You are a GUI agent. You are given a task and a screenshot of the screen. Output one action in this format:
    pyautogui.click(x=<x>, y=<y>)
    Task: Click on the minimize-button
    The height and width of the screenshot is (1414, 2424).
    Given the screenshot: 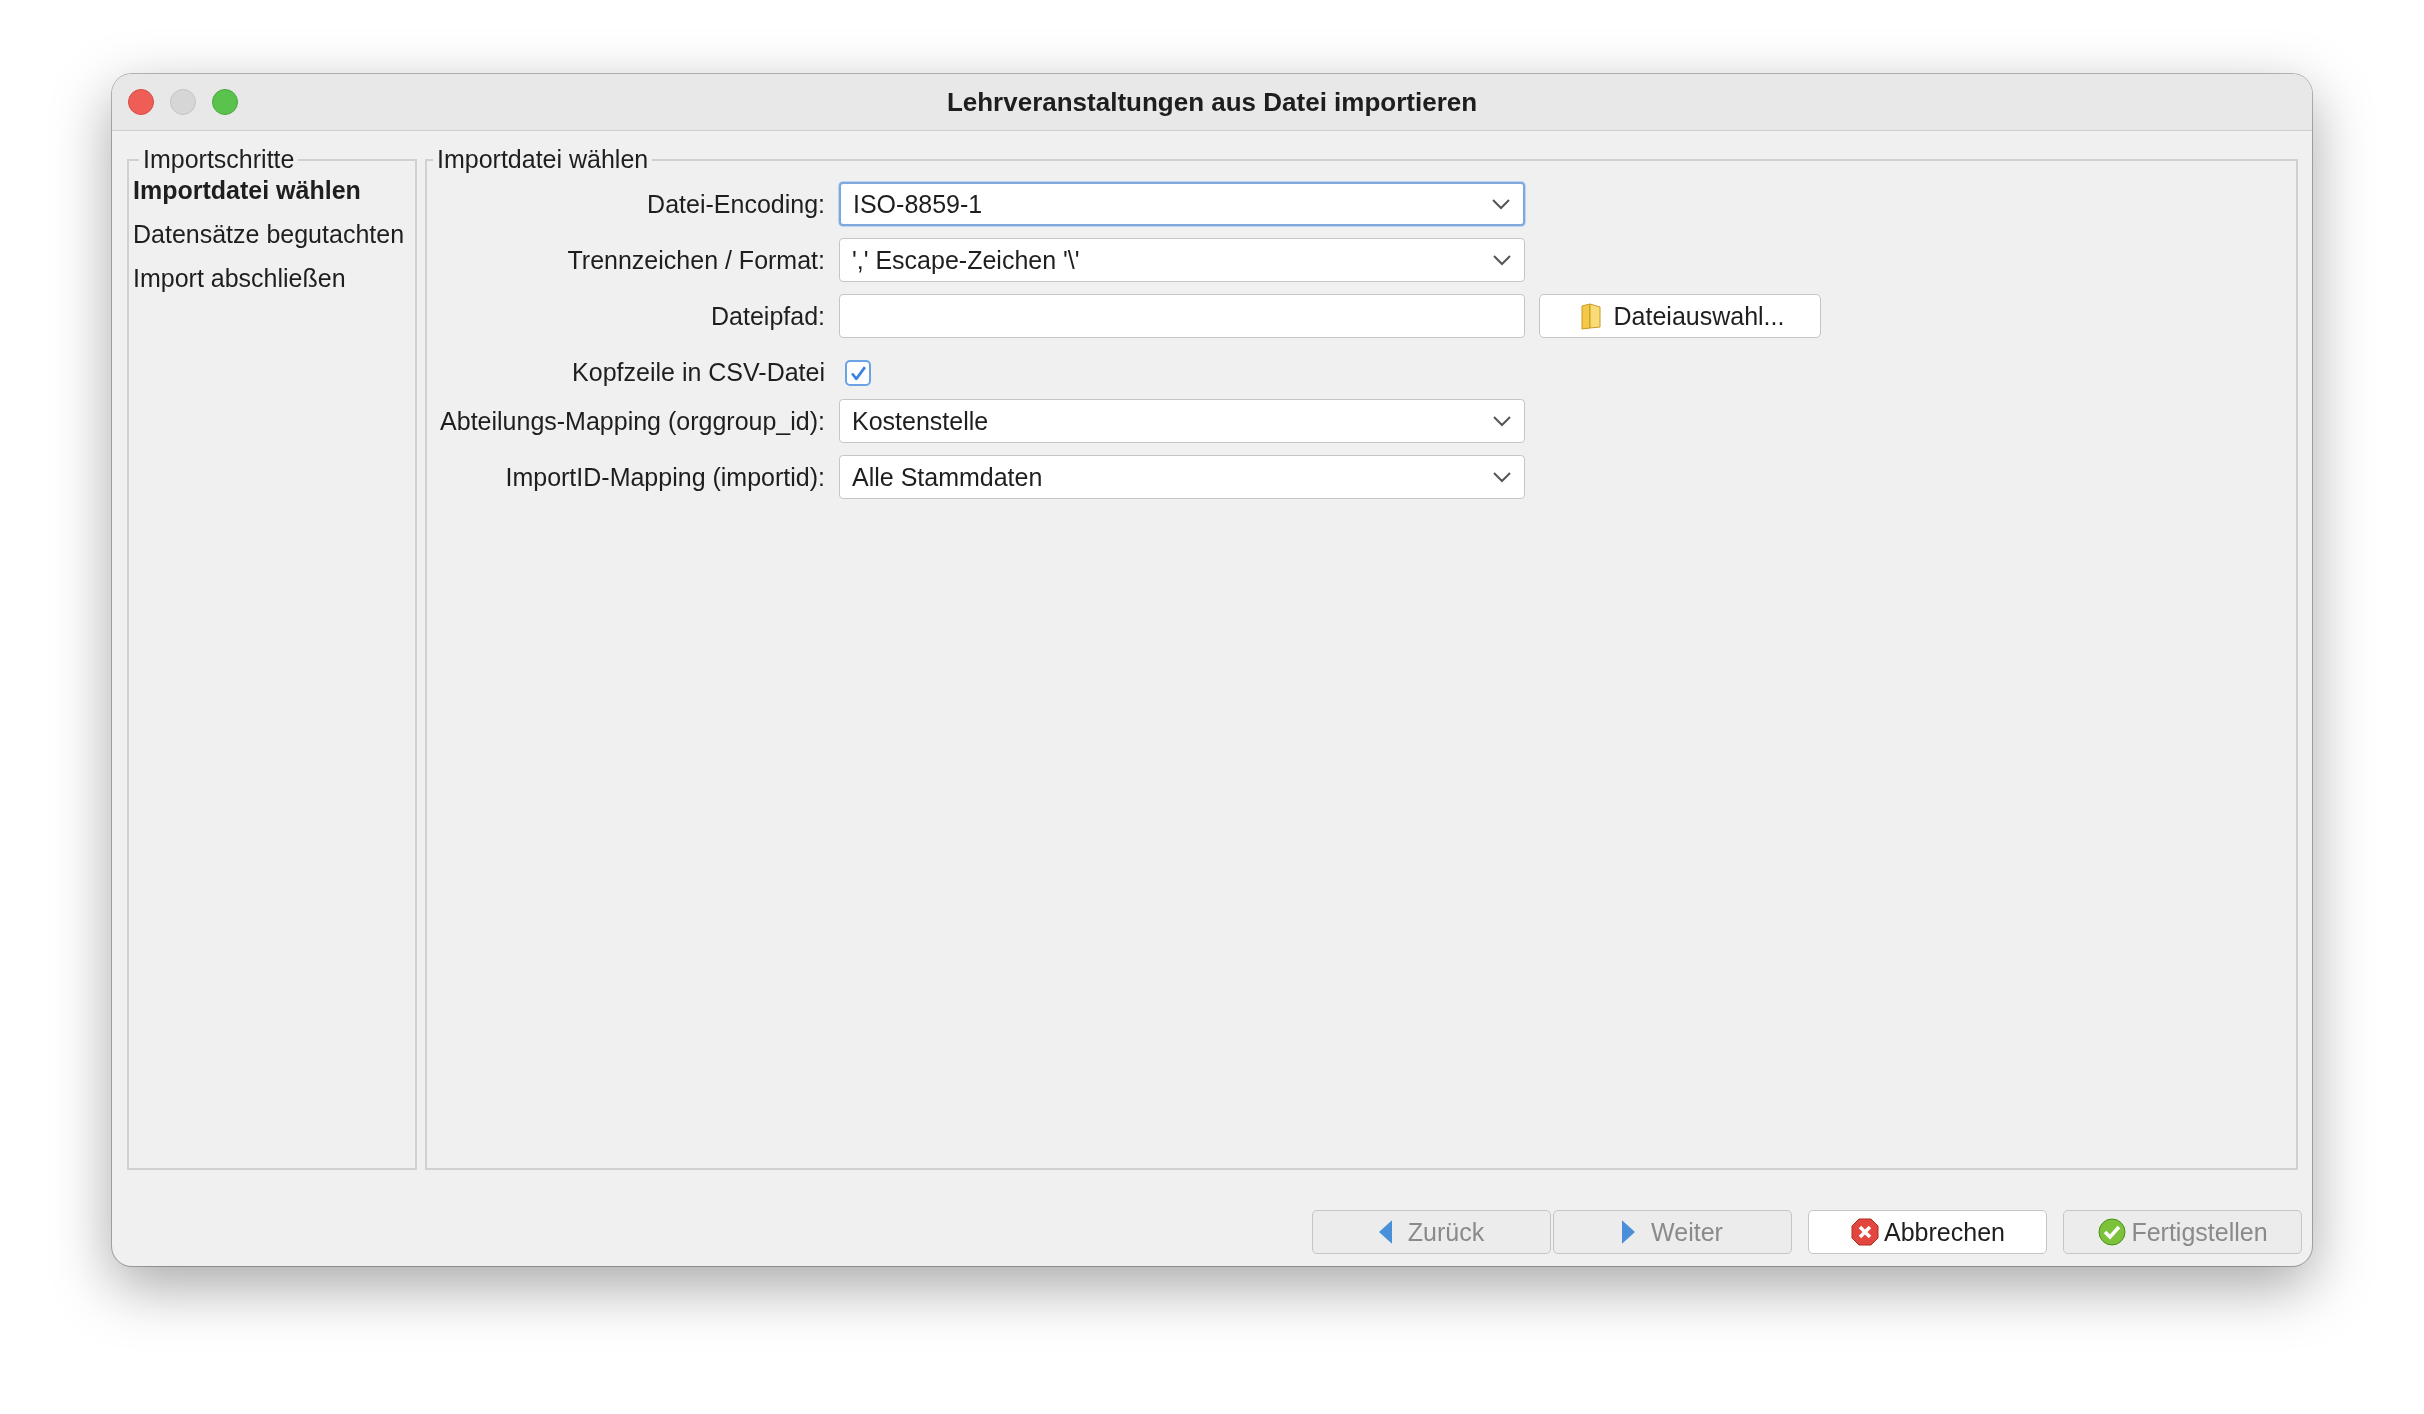 What is the action you would take?
    pyautogui.click(x=183, y=102)
    